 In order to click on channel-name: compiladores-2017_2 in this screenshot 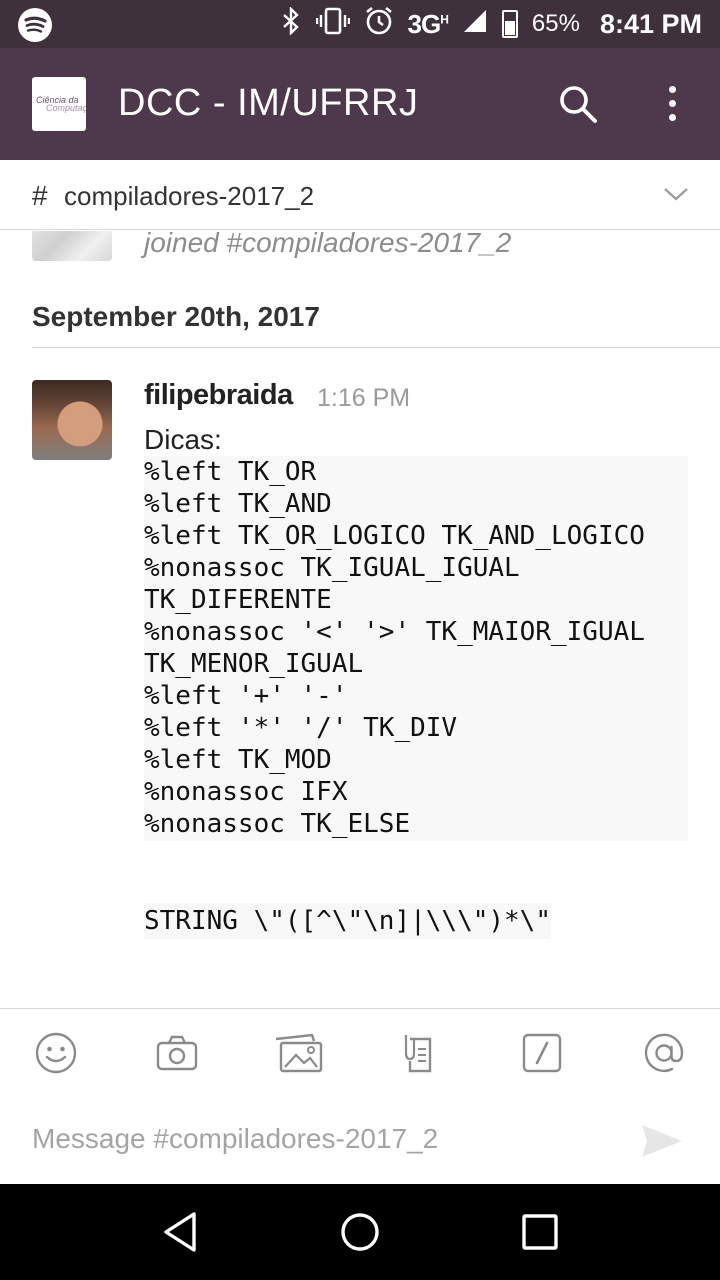, I will do `click(189, 196)`.